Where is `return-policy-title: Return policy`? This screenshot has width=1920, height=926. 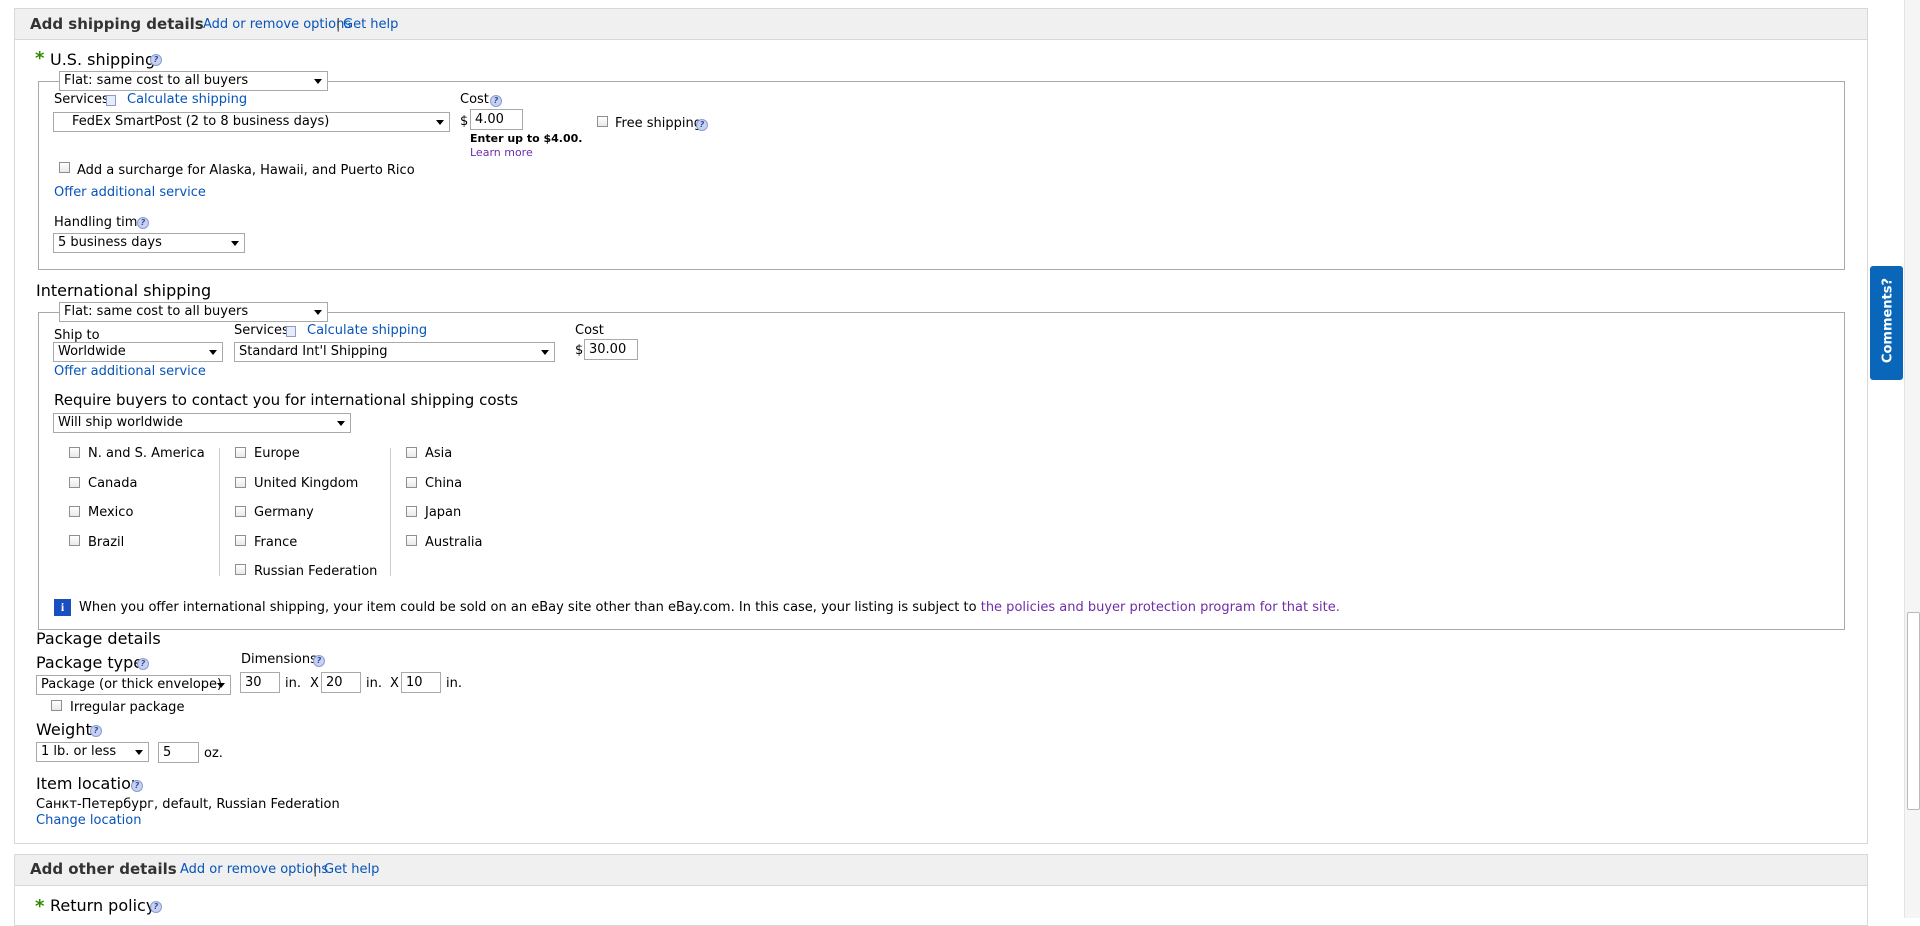 return-policy-title: Return policy is located at coordinates (103, 905).